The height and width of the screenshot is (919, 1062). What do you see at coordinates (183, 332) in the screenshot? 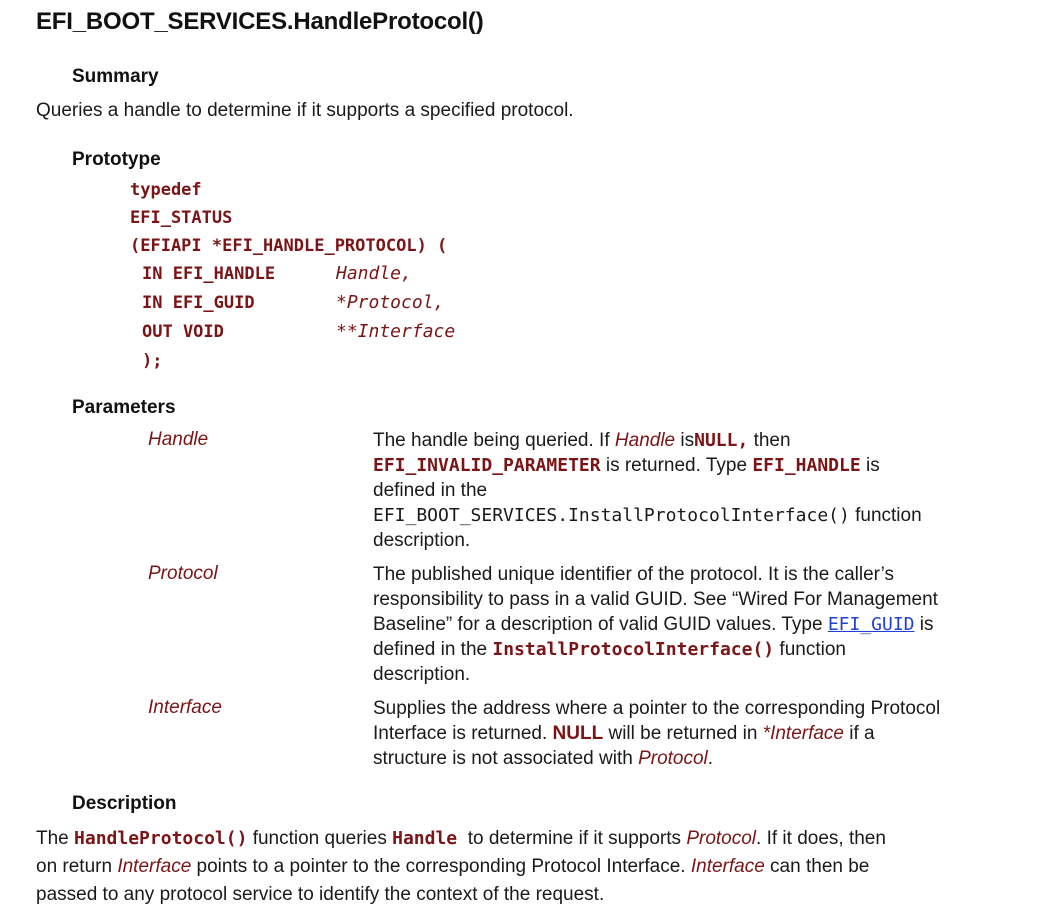
I see `prototype-arg-type: OUT VOID` at bounding box center [183, 332].